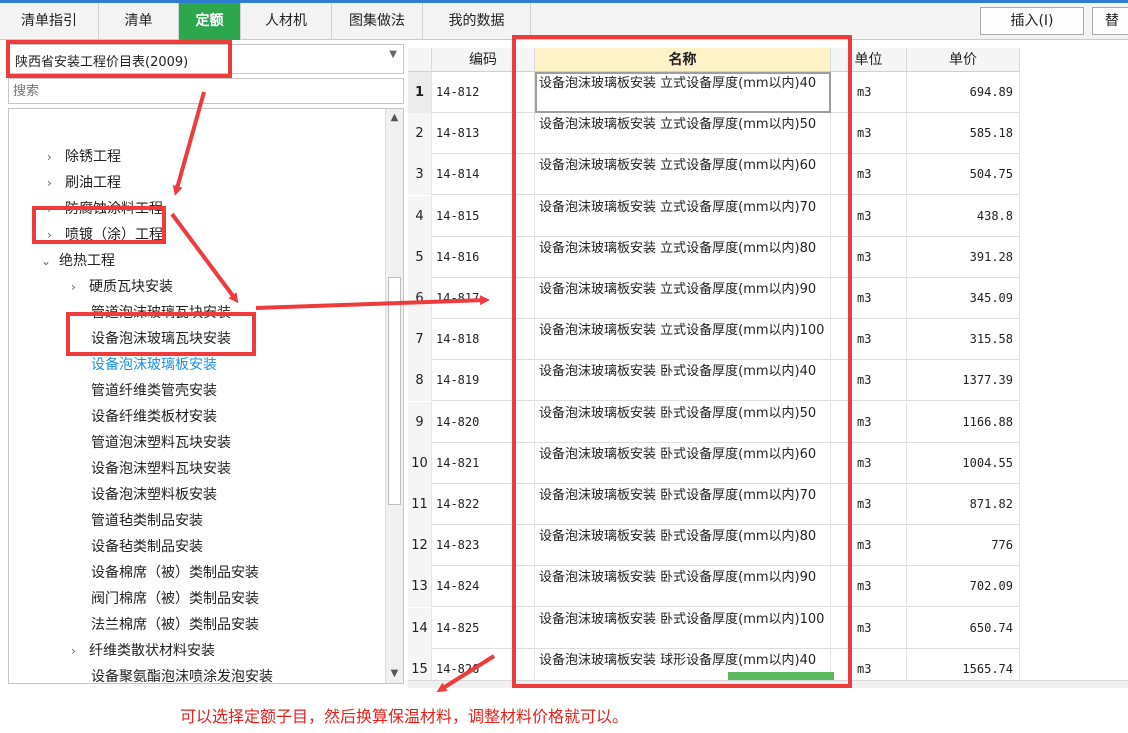 The width and height of the screenshot is (1128, 733). What do you see at coordinates (119, 59) in the screenshot?
I see `annotation-box-catalog` at bounding box center [119, 59].